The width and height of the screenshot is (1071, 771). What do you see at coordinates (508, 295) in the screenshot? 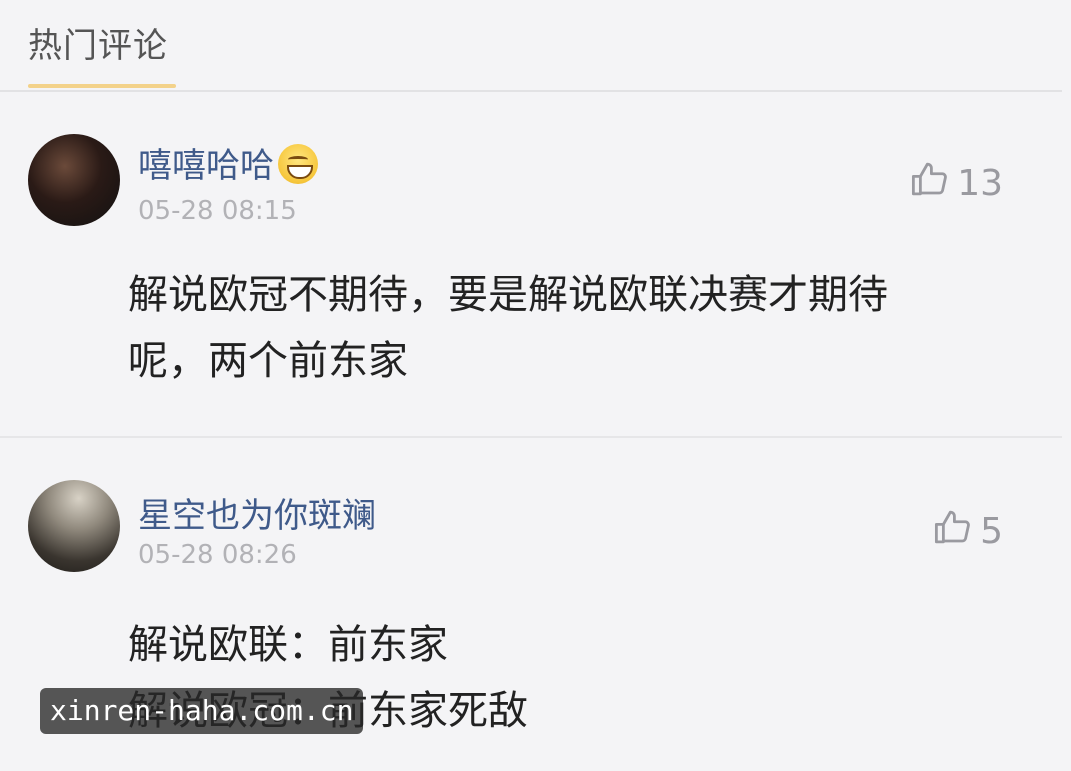
I see `comment-text-line: 解说欧冠不期待，要是解说欧联决赛才期待` at bounding box center [508, 295].